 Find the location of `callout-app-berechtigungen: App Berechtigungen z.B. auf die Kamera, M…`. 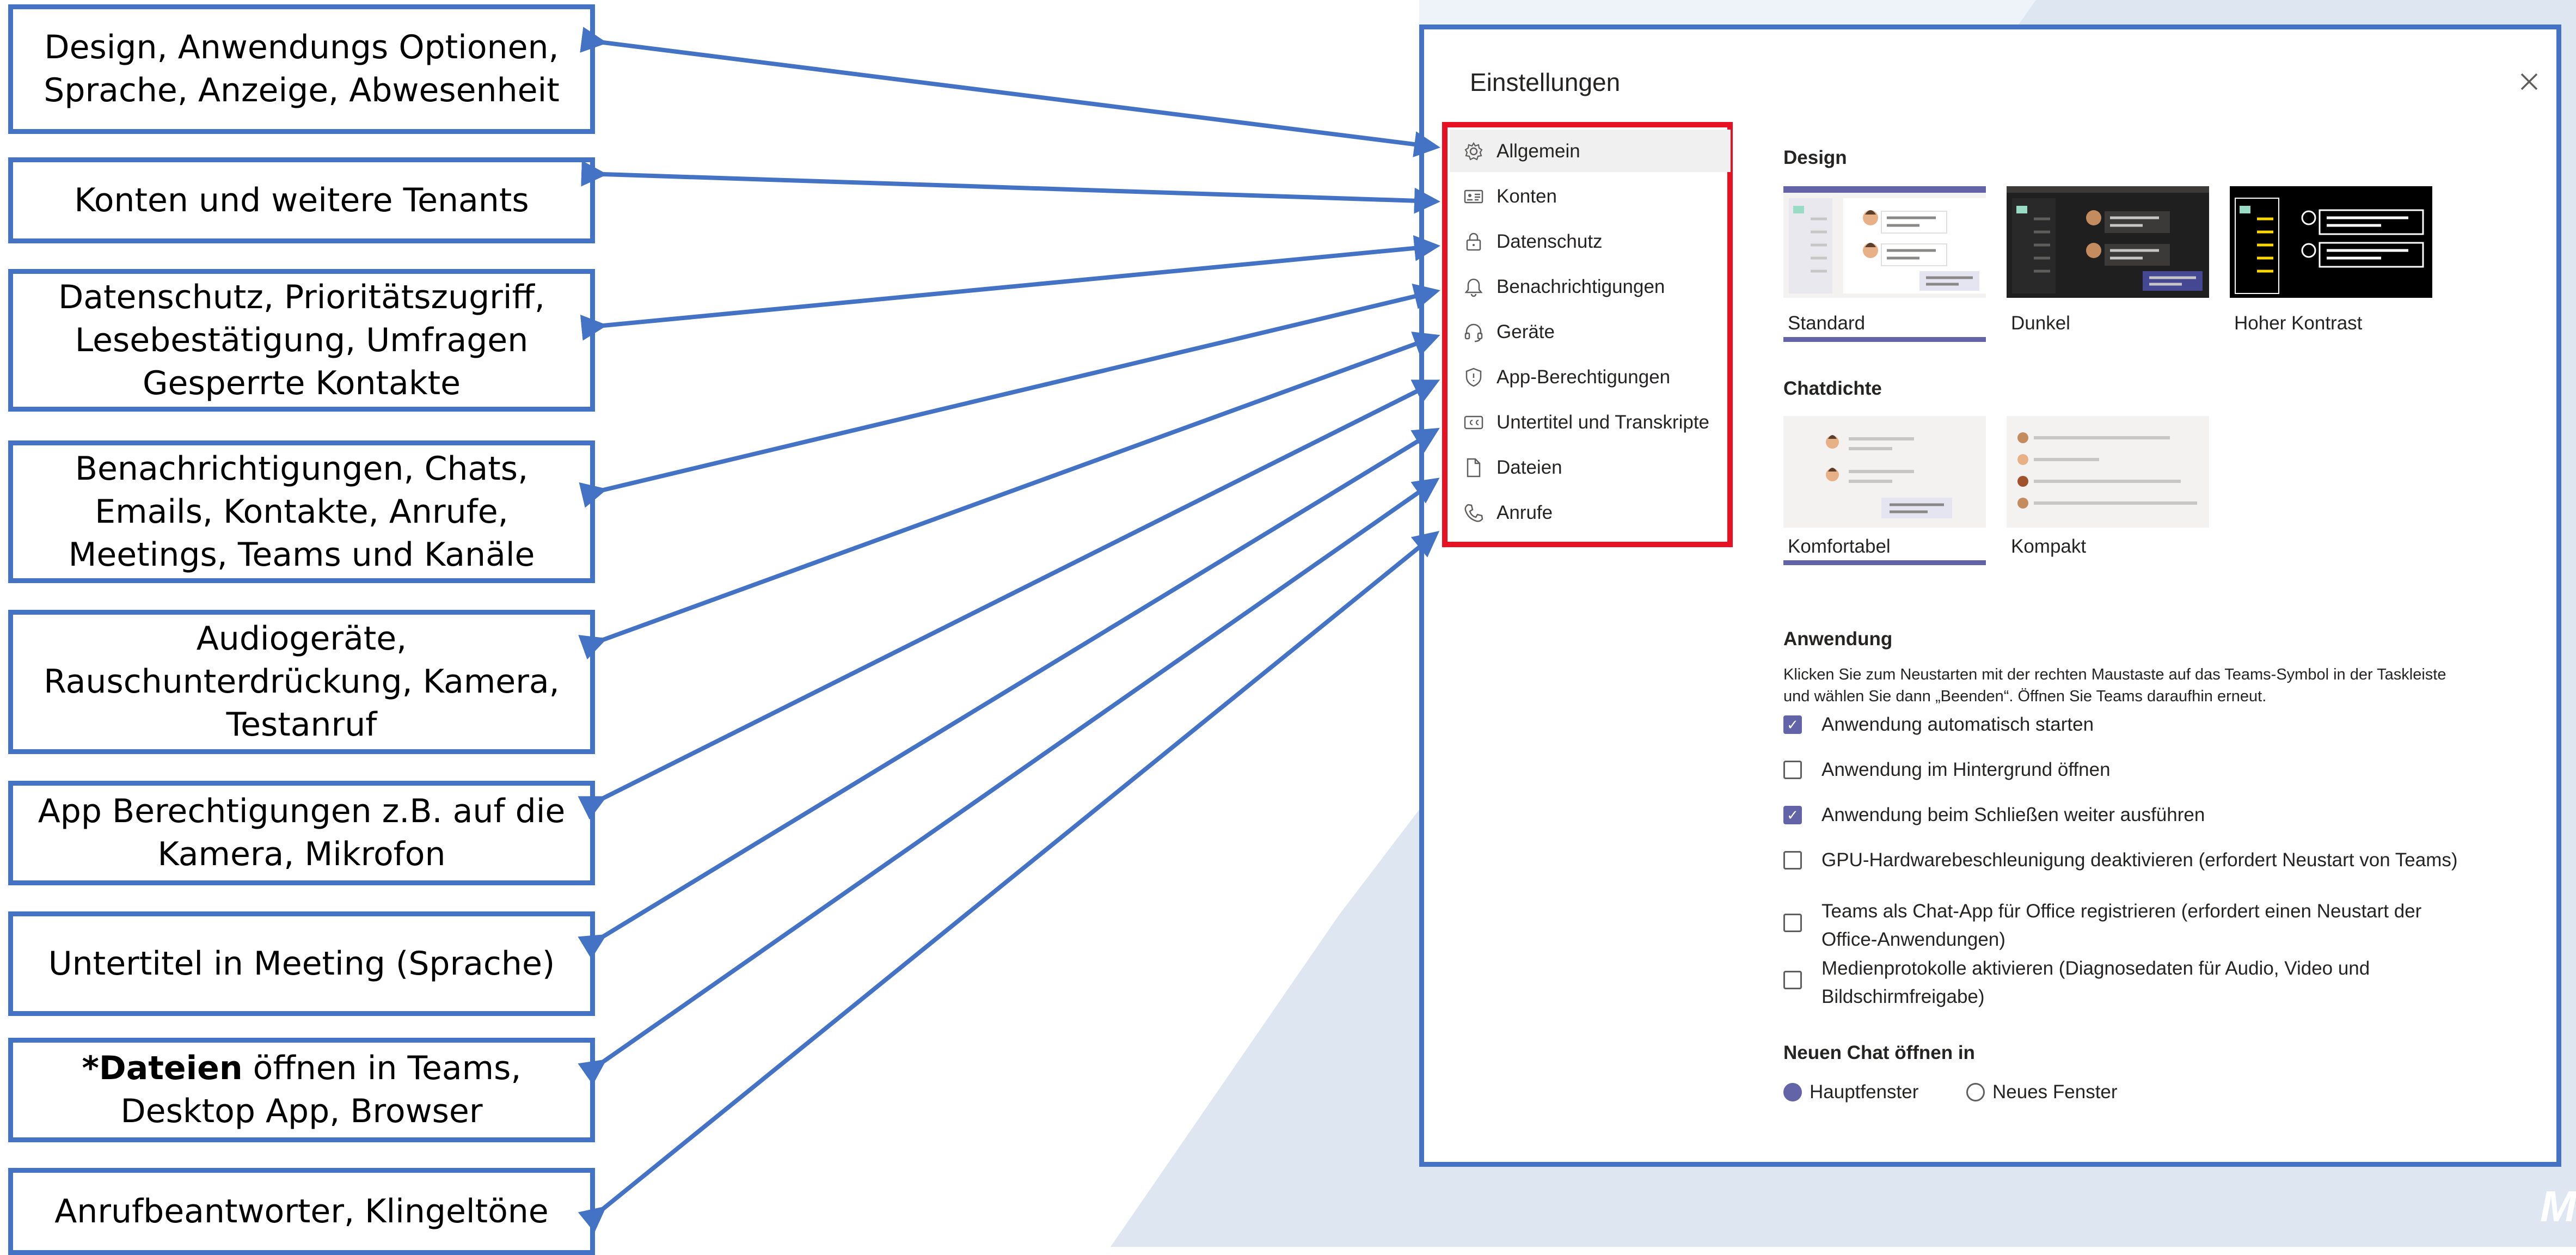

callout-app-berechtigungen: App Berechtigungen z.B. auf die Kamera, M… is located at coordinates (301, 833).